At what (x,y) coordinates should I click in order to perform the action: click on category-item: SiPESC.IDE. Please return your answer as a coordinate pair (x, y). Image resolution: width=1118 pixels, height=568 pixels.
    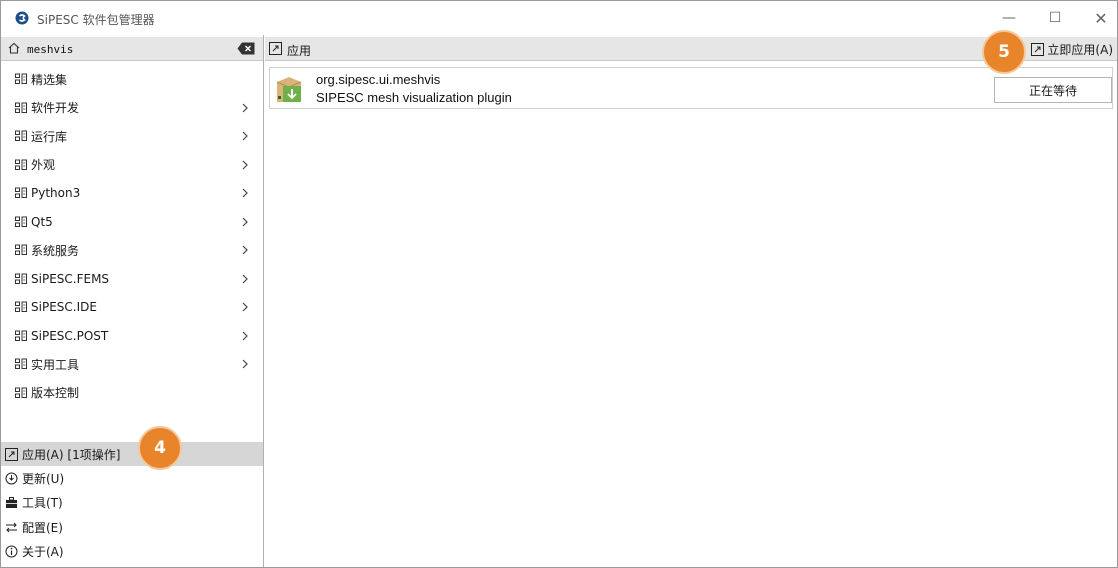
    Looking at the image, I should click on (132, 307).